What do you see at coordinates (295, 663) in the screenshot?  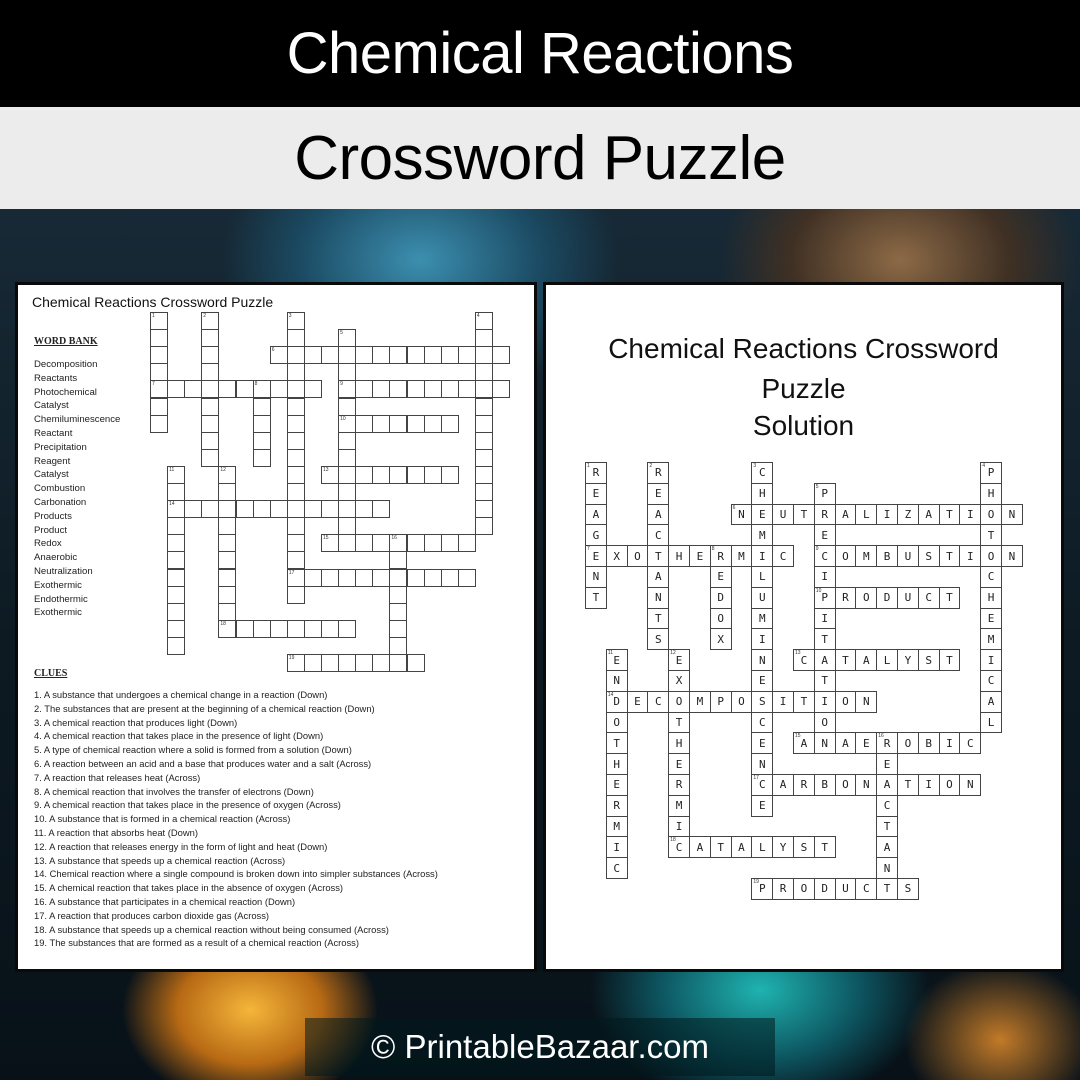 I see `grid-cell: 19` at bounding box center [295, 663].